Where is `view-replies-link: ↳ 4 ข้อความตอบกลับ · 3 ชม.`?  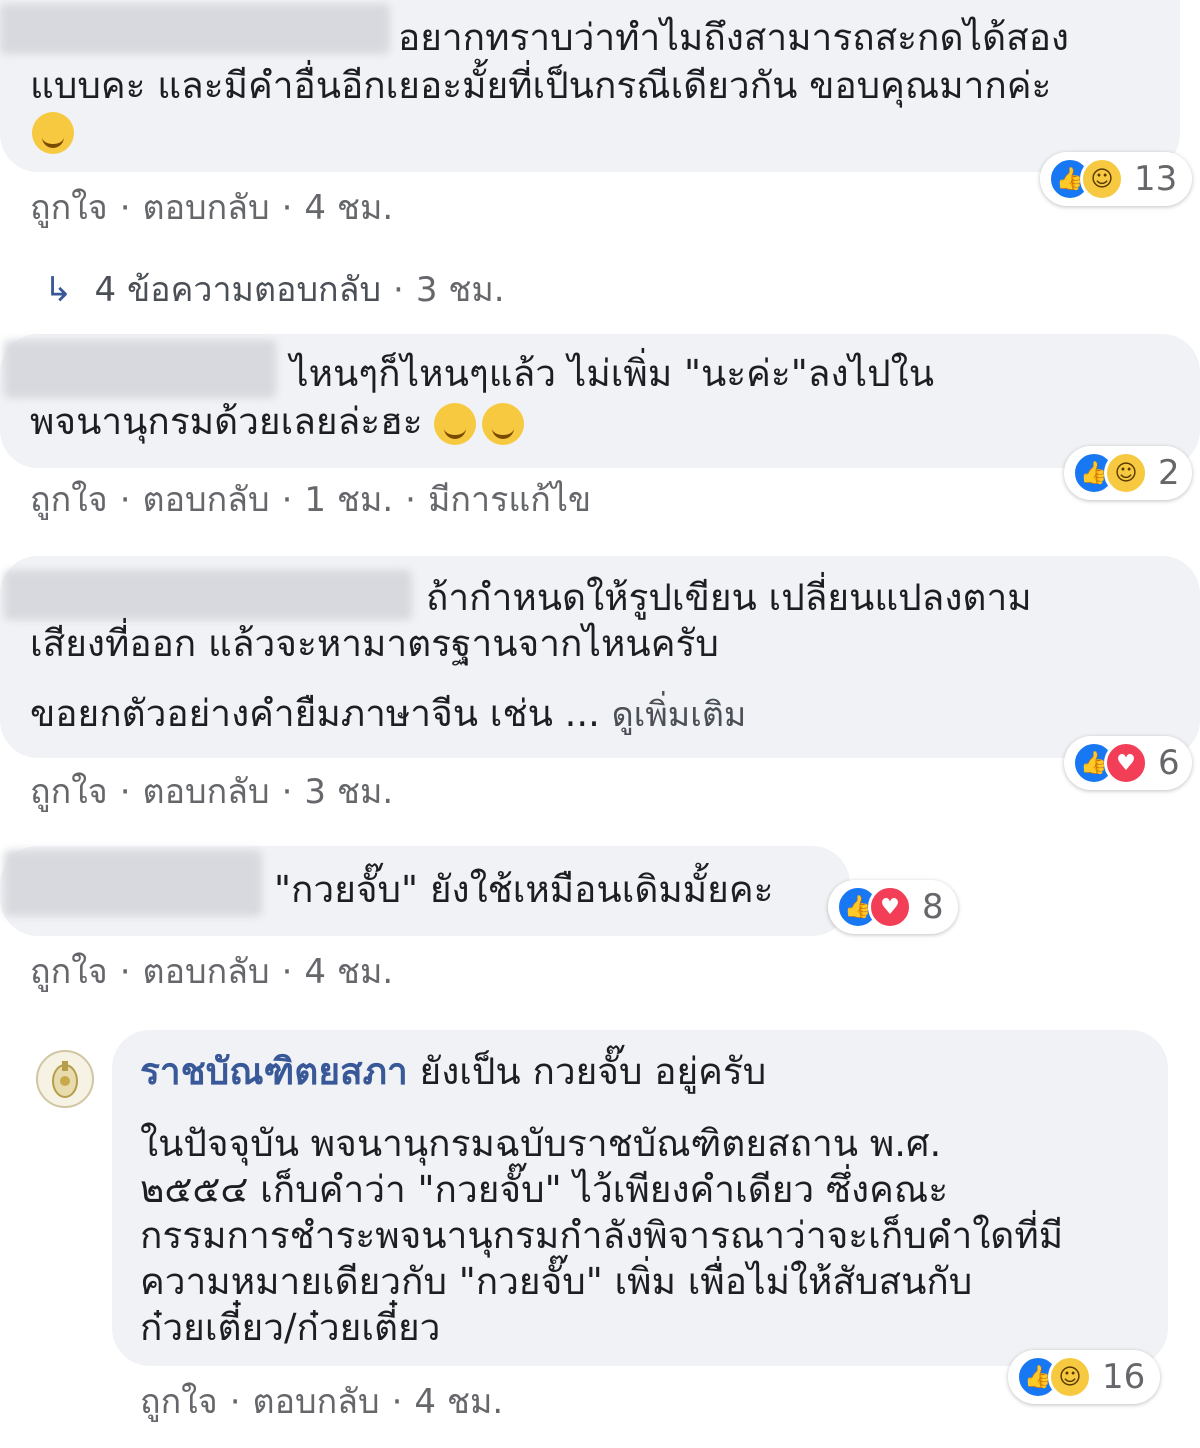
view-replies-link: ↳ 4 ข้อความตอบกลับ · 3 ชม. is located at coordinates (274, 289).